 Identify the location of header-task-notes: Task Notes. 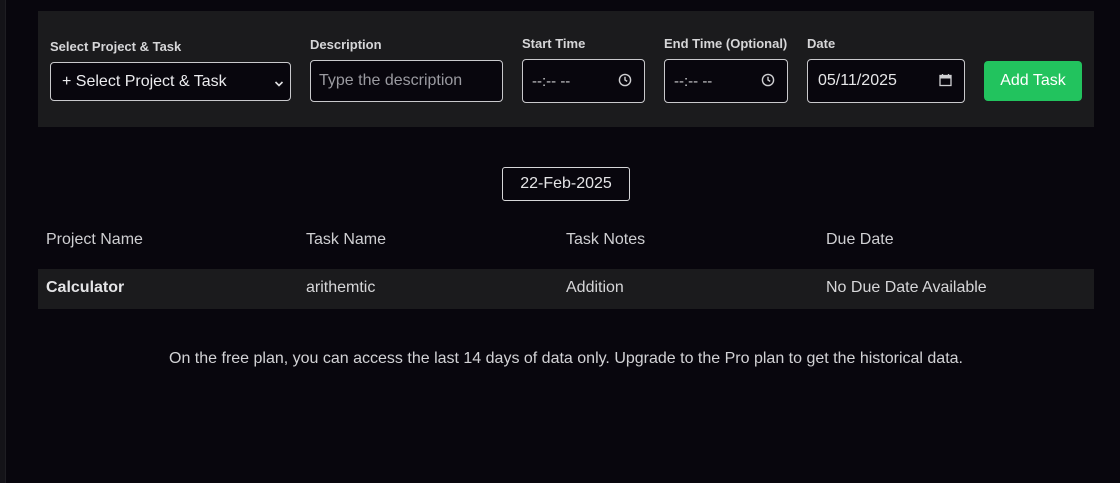
(606, 239).